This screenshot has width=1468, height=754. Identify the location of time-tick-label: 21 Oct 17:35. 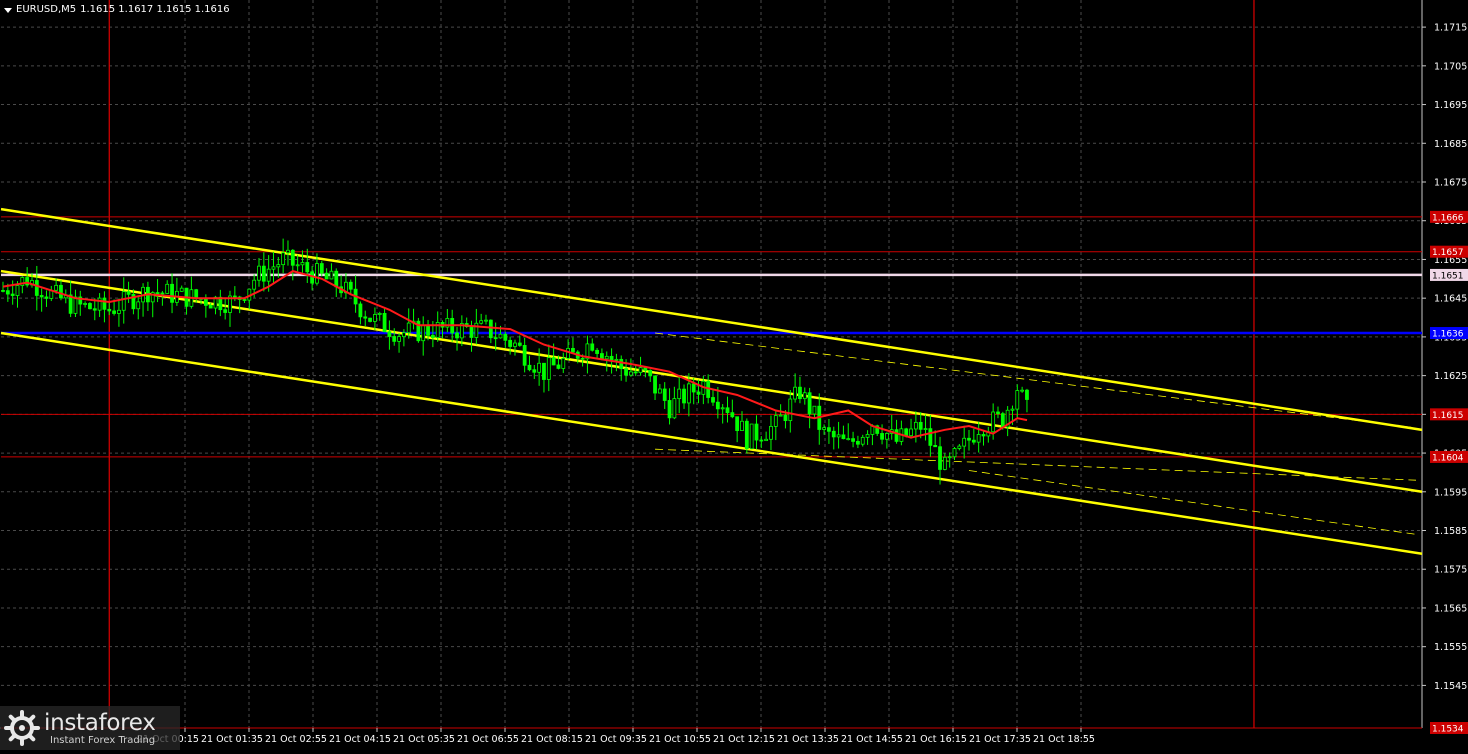
(1000, 739).